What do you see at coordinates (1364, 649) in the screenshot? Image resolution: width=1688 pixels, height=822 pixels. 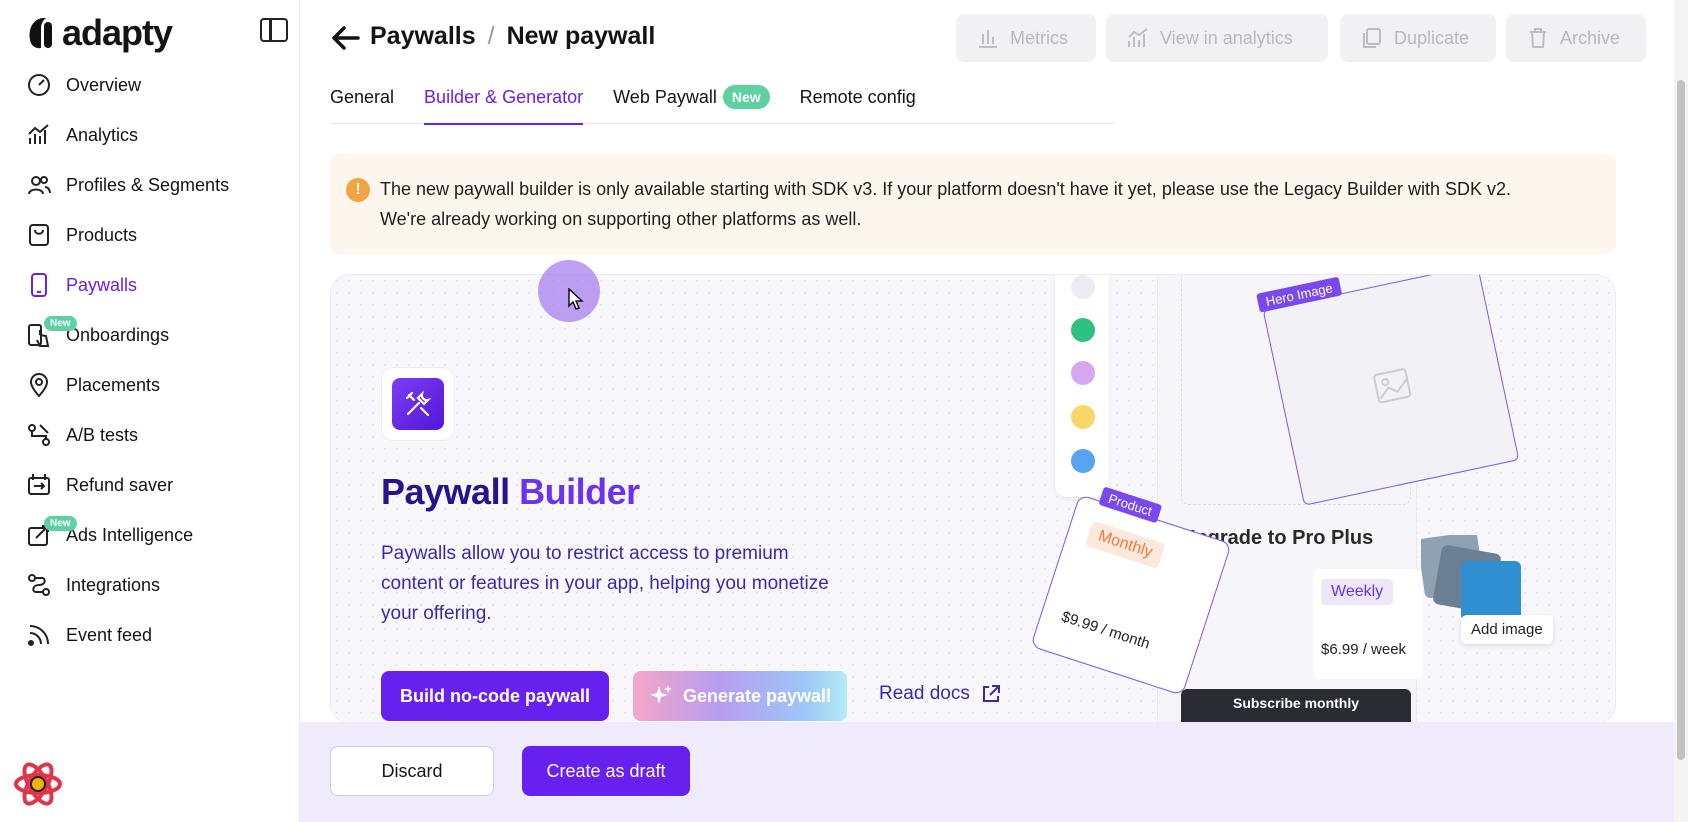 I see `weekly-price: $6.99 / week` at bounding box center [1364, 649].